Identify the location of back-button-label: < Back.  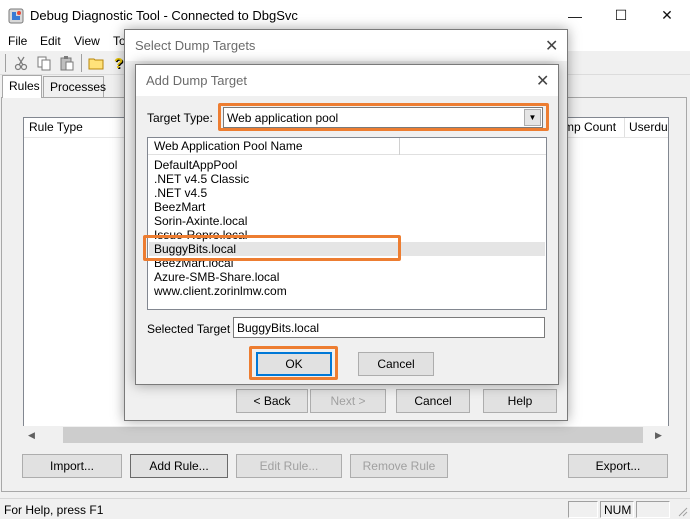
(272, 401).